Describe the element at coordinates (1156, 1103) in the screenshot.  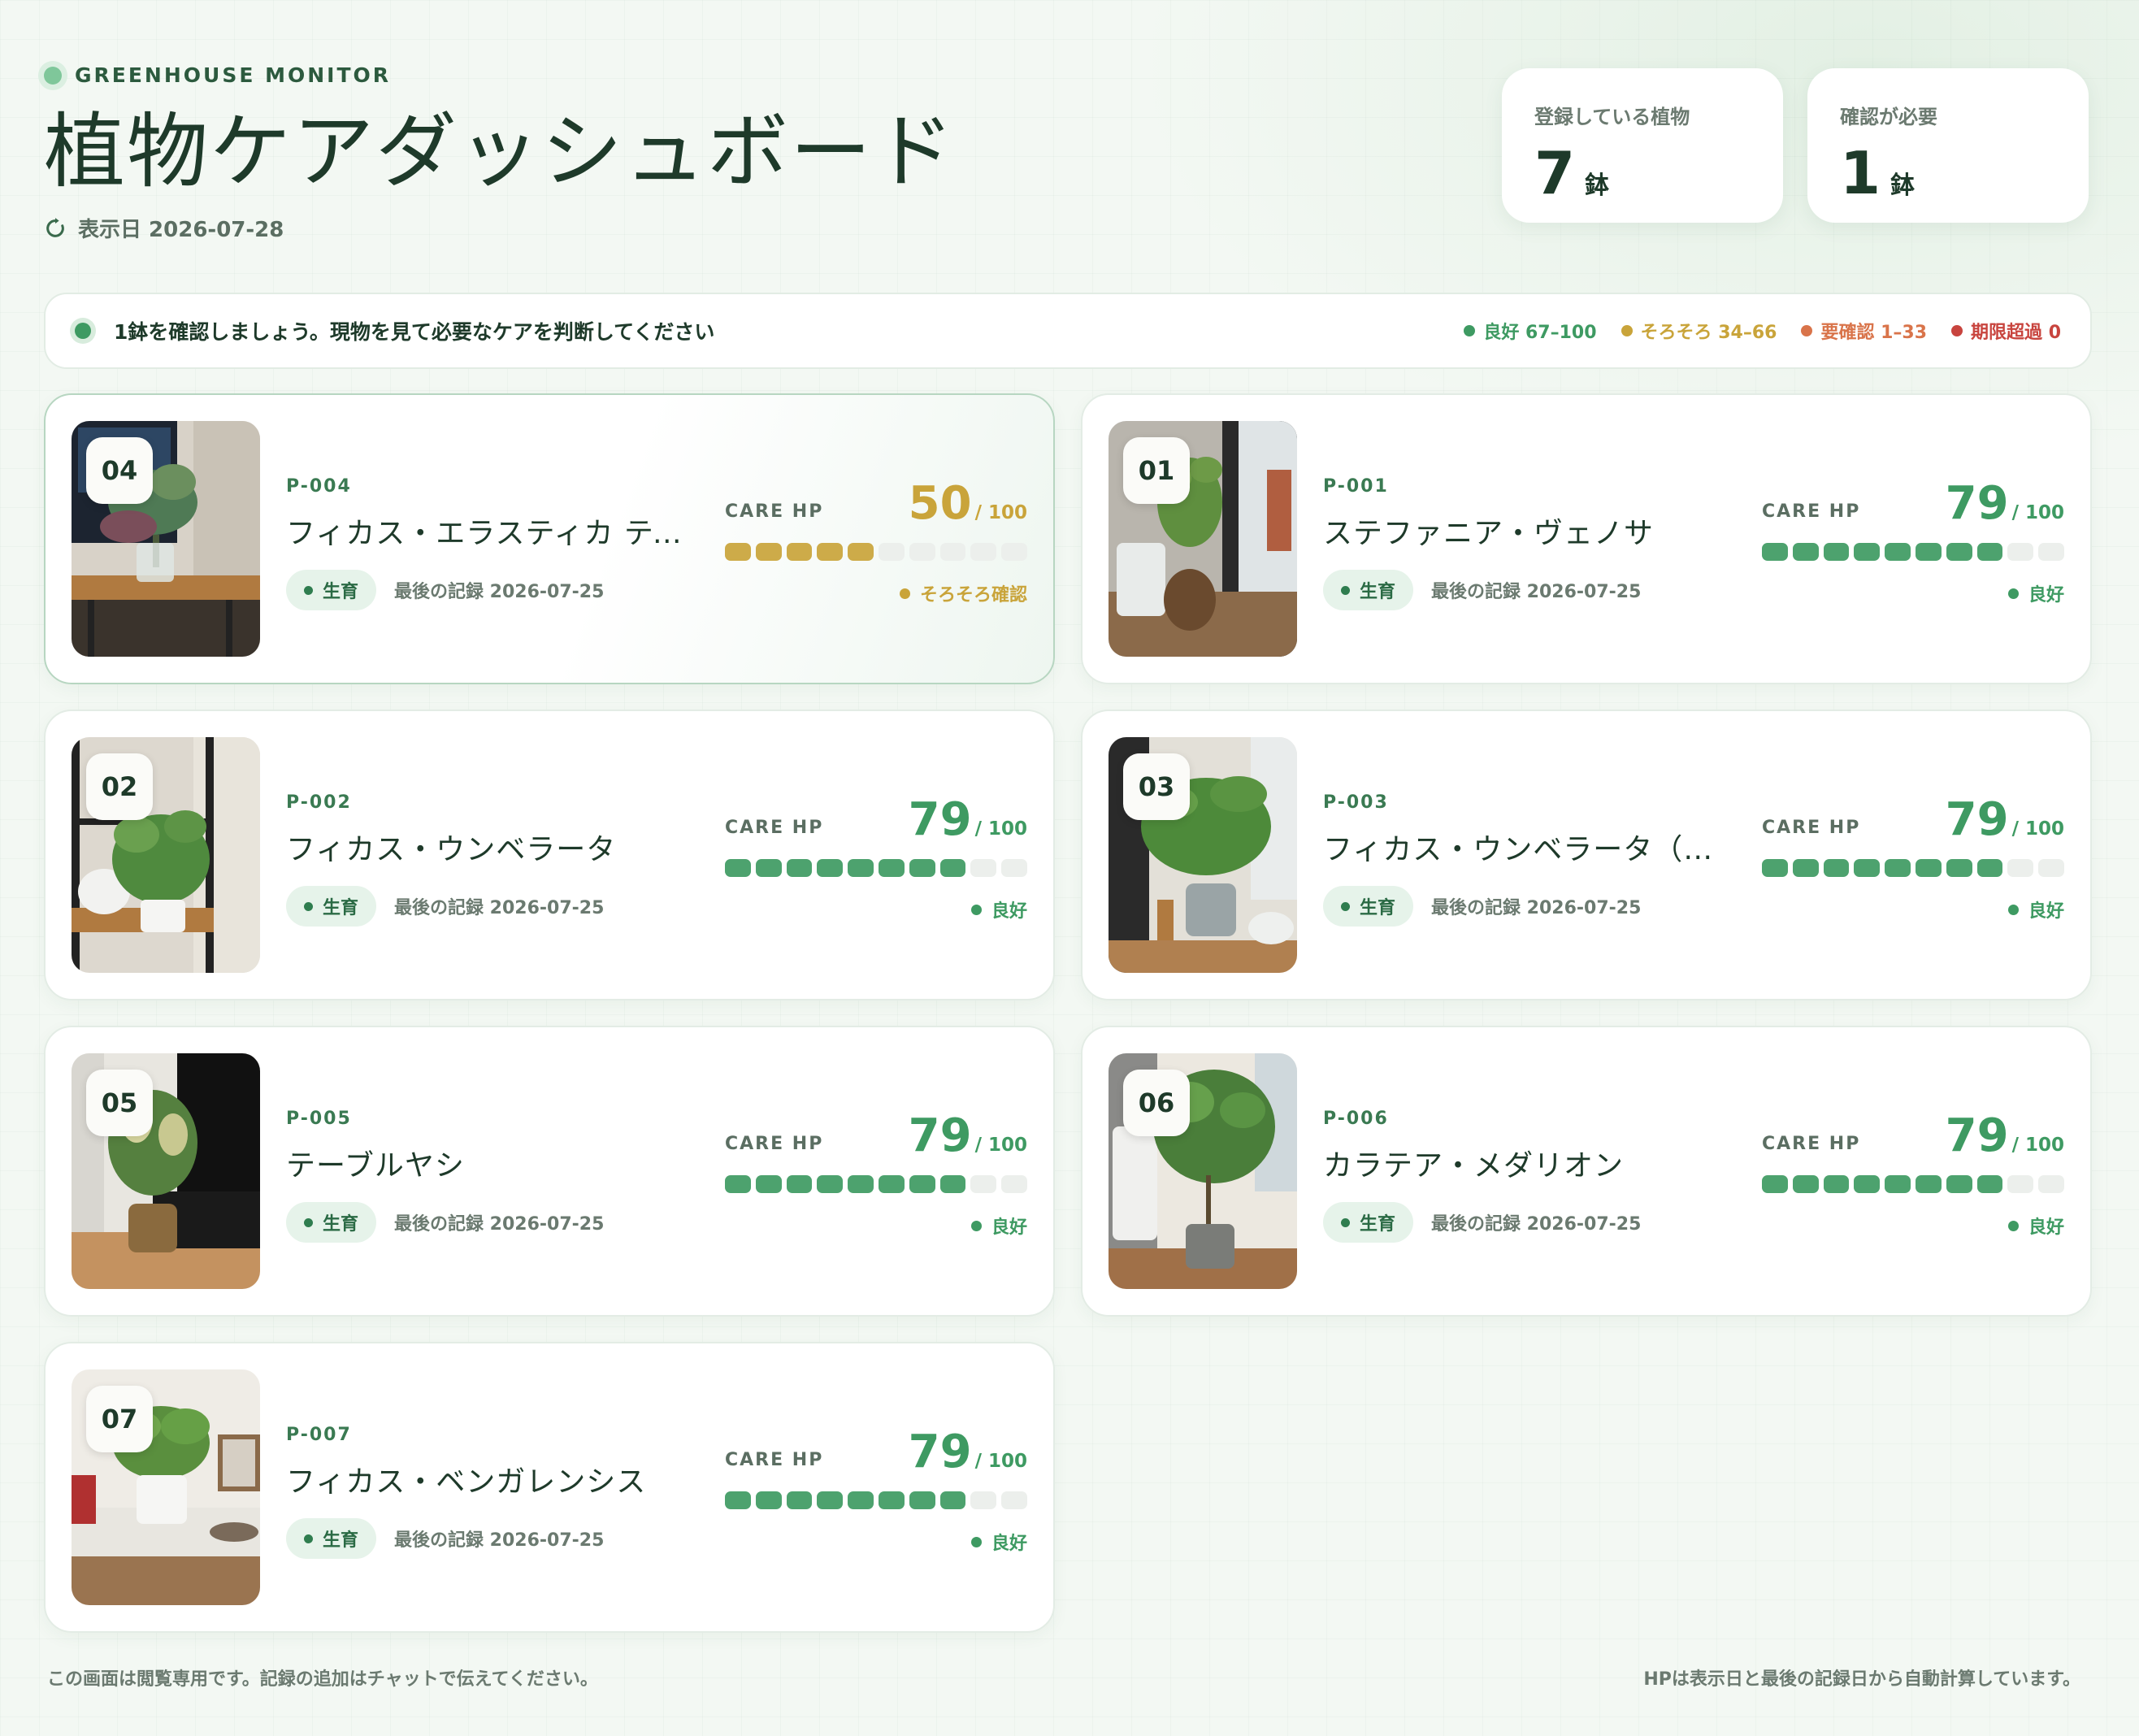
I see `plant-number-badge: 06` at that location.